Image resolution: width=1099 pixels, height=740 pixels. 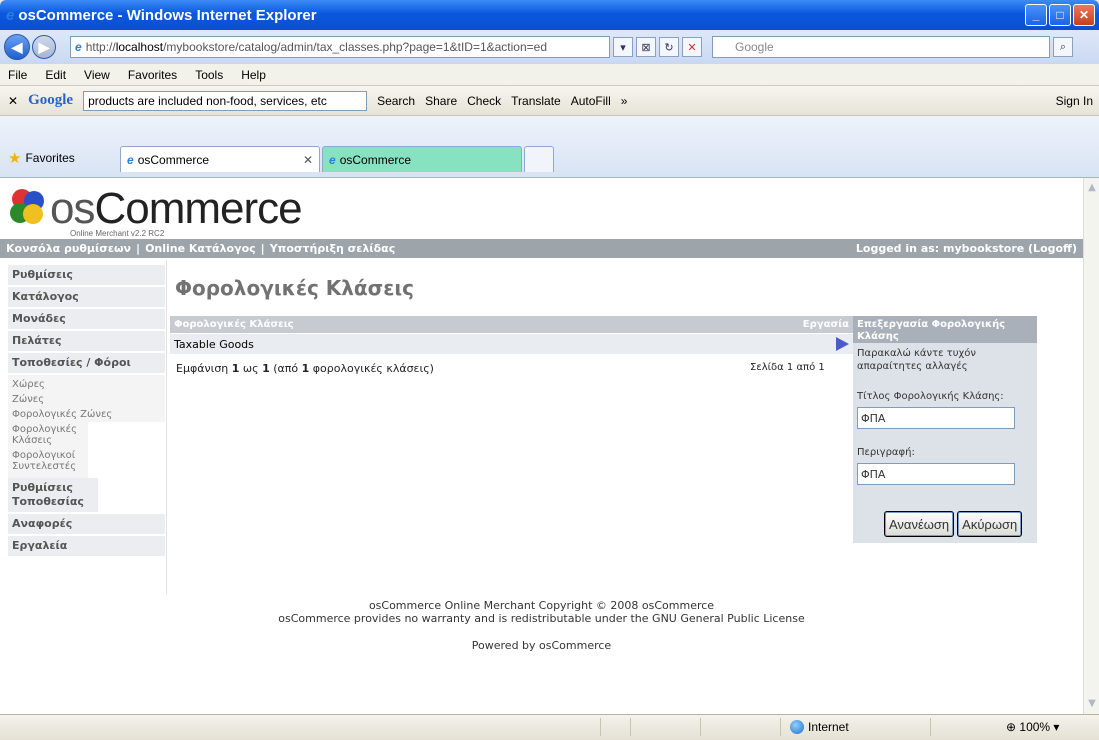 I want to click on sidebar-item-settings: Ρυθμίσεις, so click(x=86, y=275).